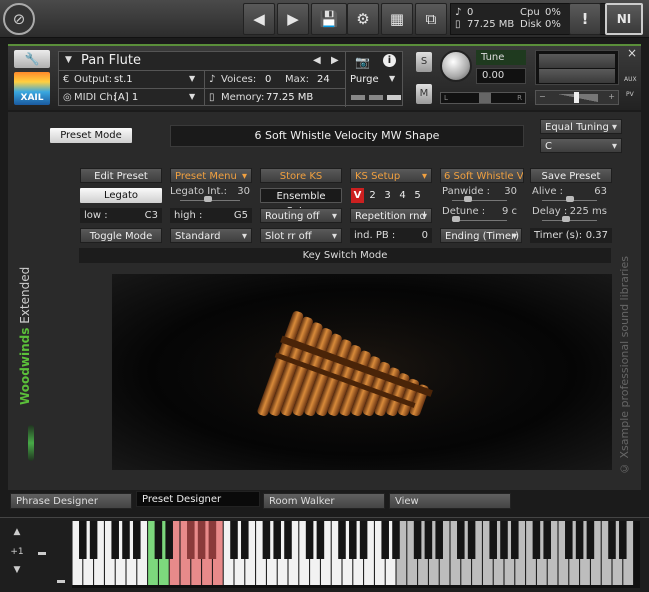  I want to click on purge-dropdown-icon: ▼, so click(392, 78).